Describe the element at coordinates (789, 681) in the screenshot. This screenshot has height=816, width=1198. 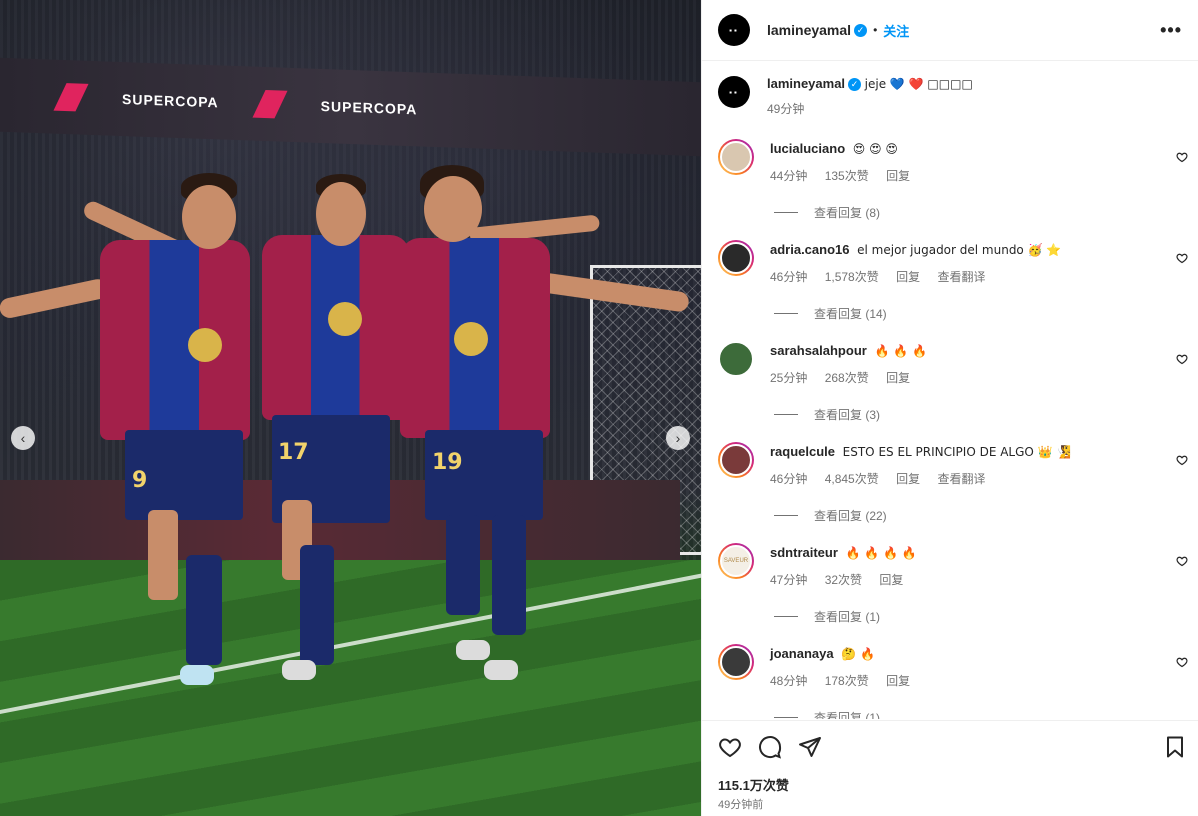
I see `comment-time: 48分钟` at that location.